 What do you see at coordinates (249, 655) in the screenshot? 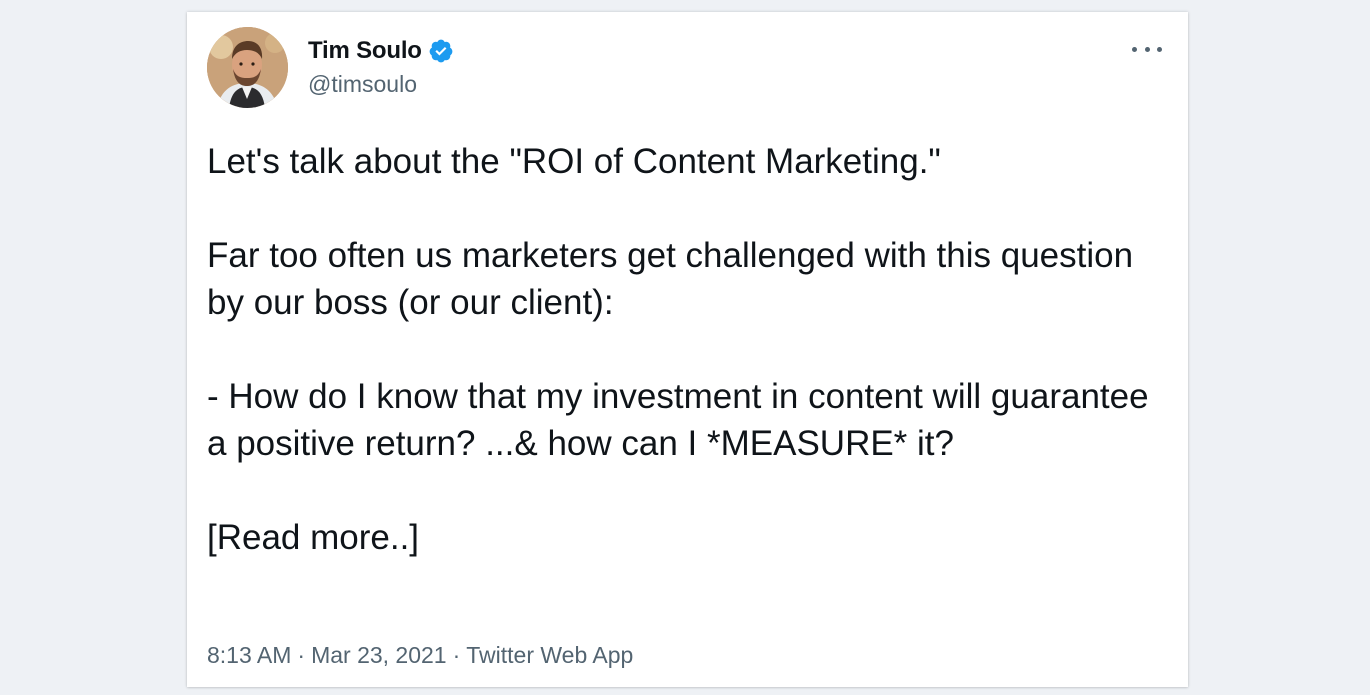
I see `tweet-time: 8:13 AM` at bounding box center [249, 655].